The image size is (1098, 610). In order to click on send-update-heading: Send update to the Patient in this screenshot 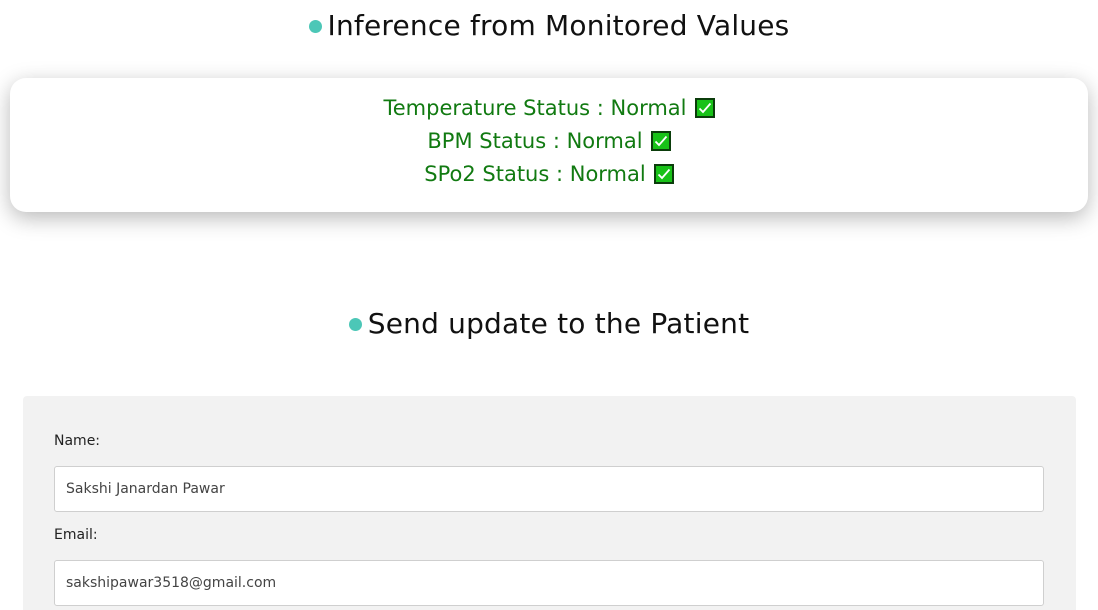, I will do `click(549, 323)`.